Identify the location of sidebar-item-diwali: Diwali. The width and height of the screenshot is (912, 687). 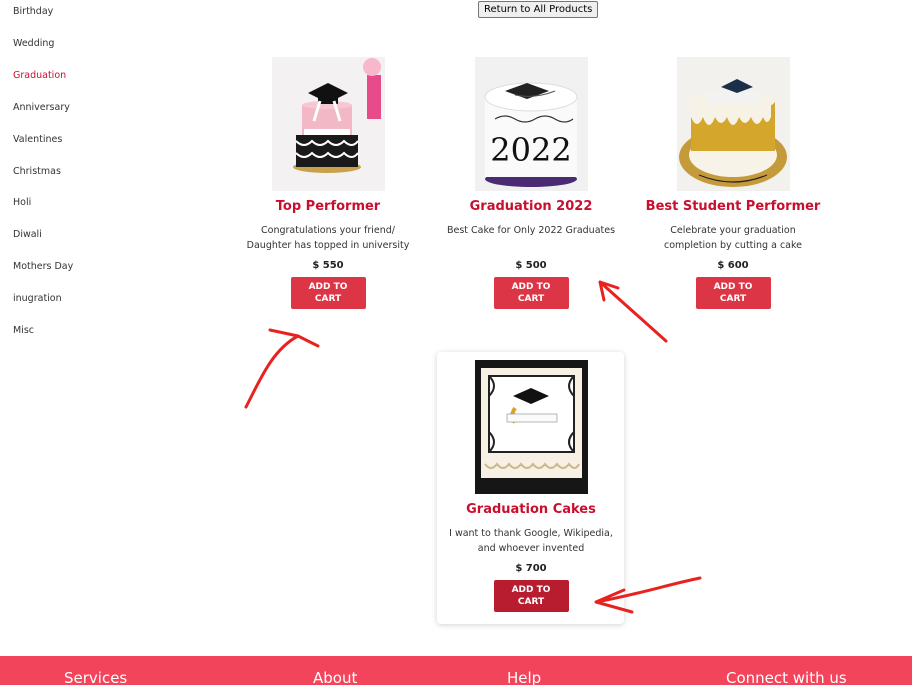
(27, 234).